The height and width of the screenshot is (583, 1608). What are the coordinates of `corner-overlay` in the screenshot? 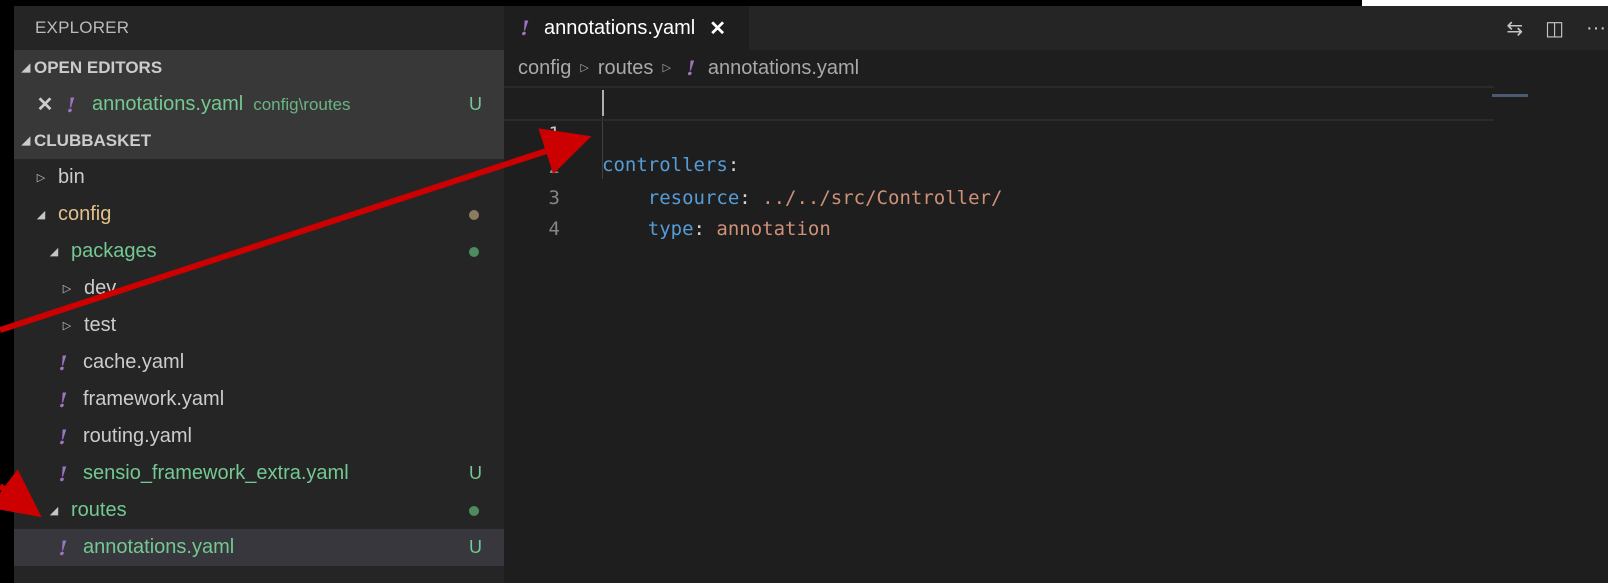 It's located at (1485, 3).